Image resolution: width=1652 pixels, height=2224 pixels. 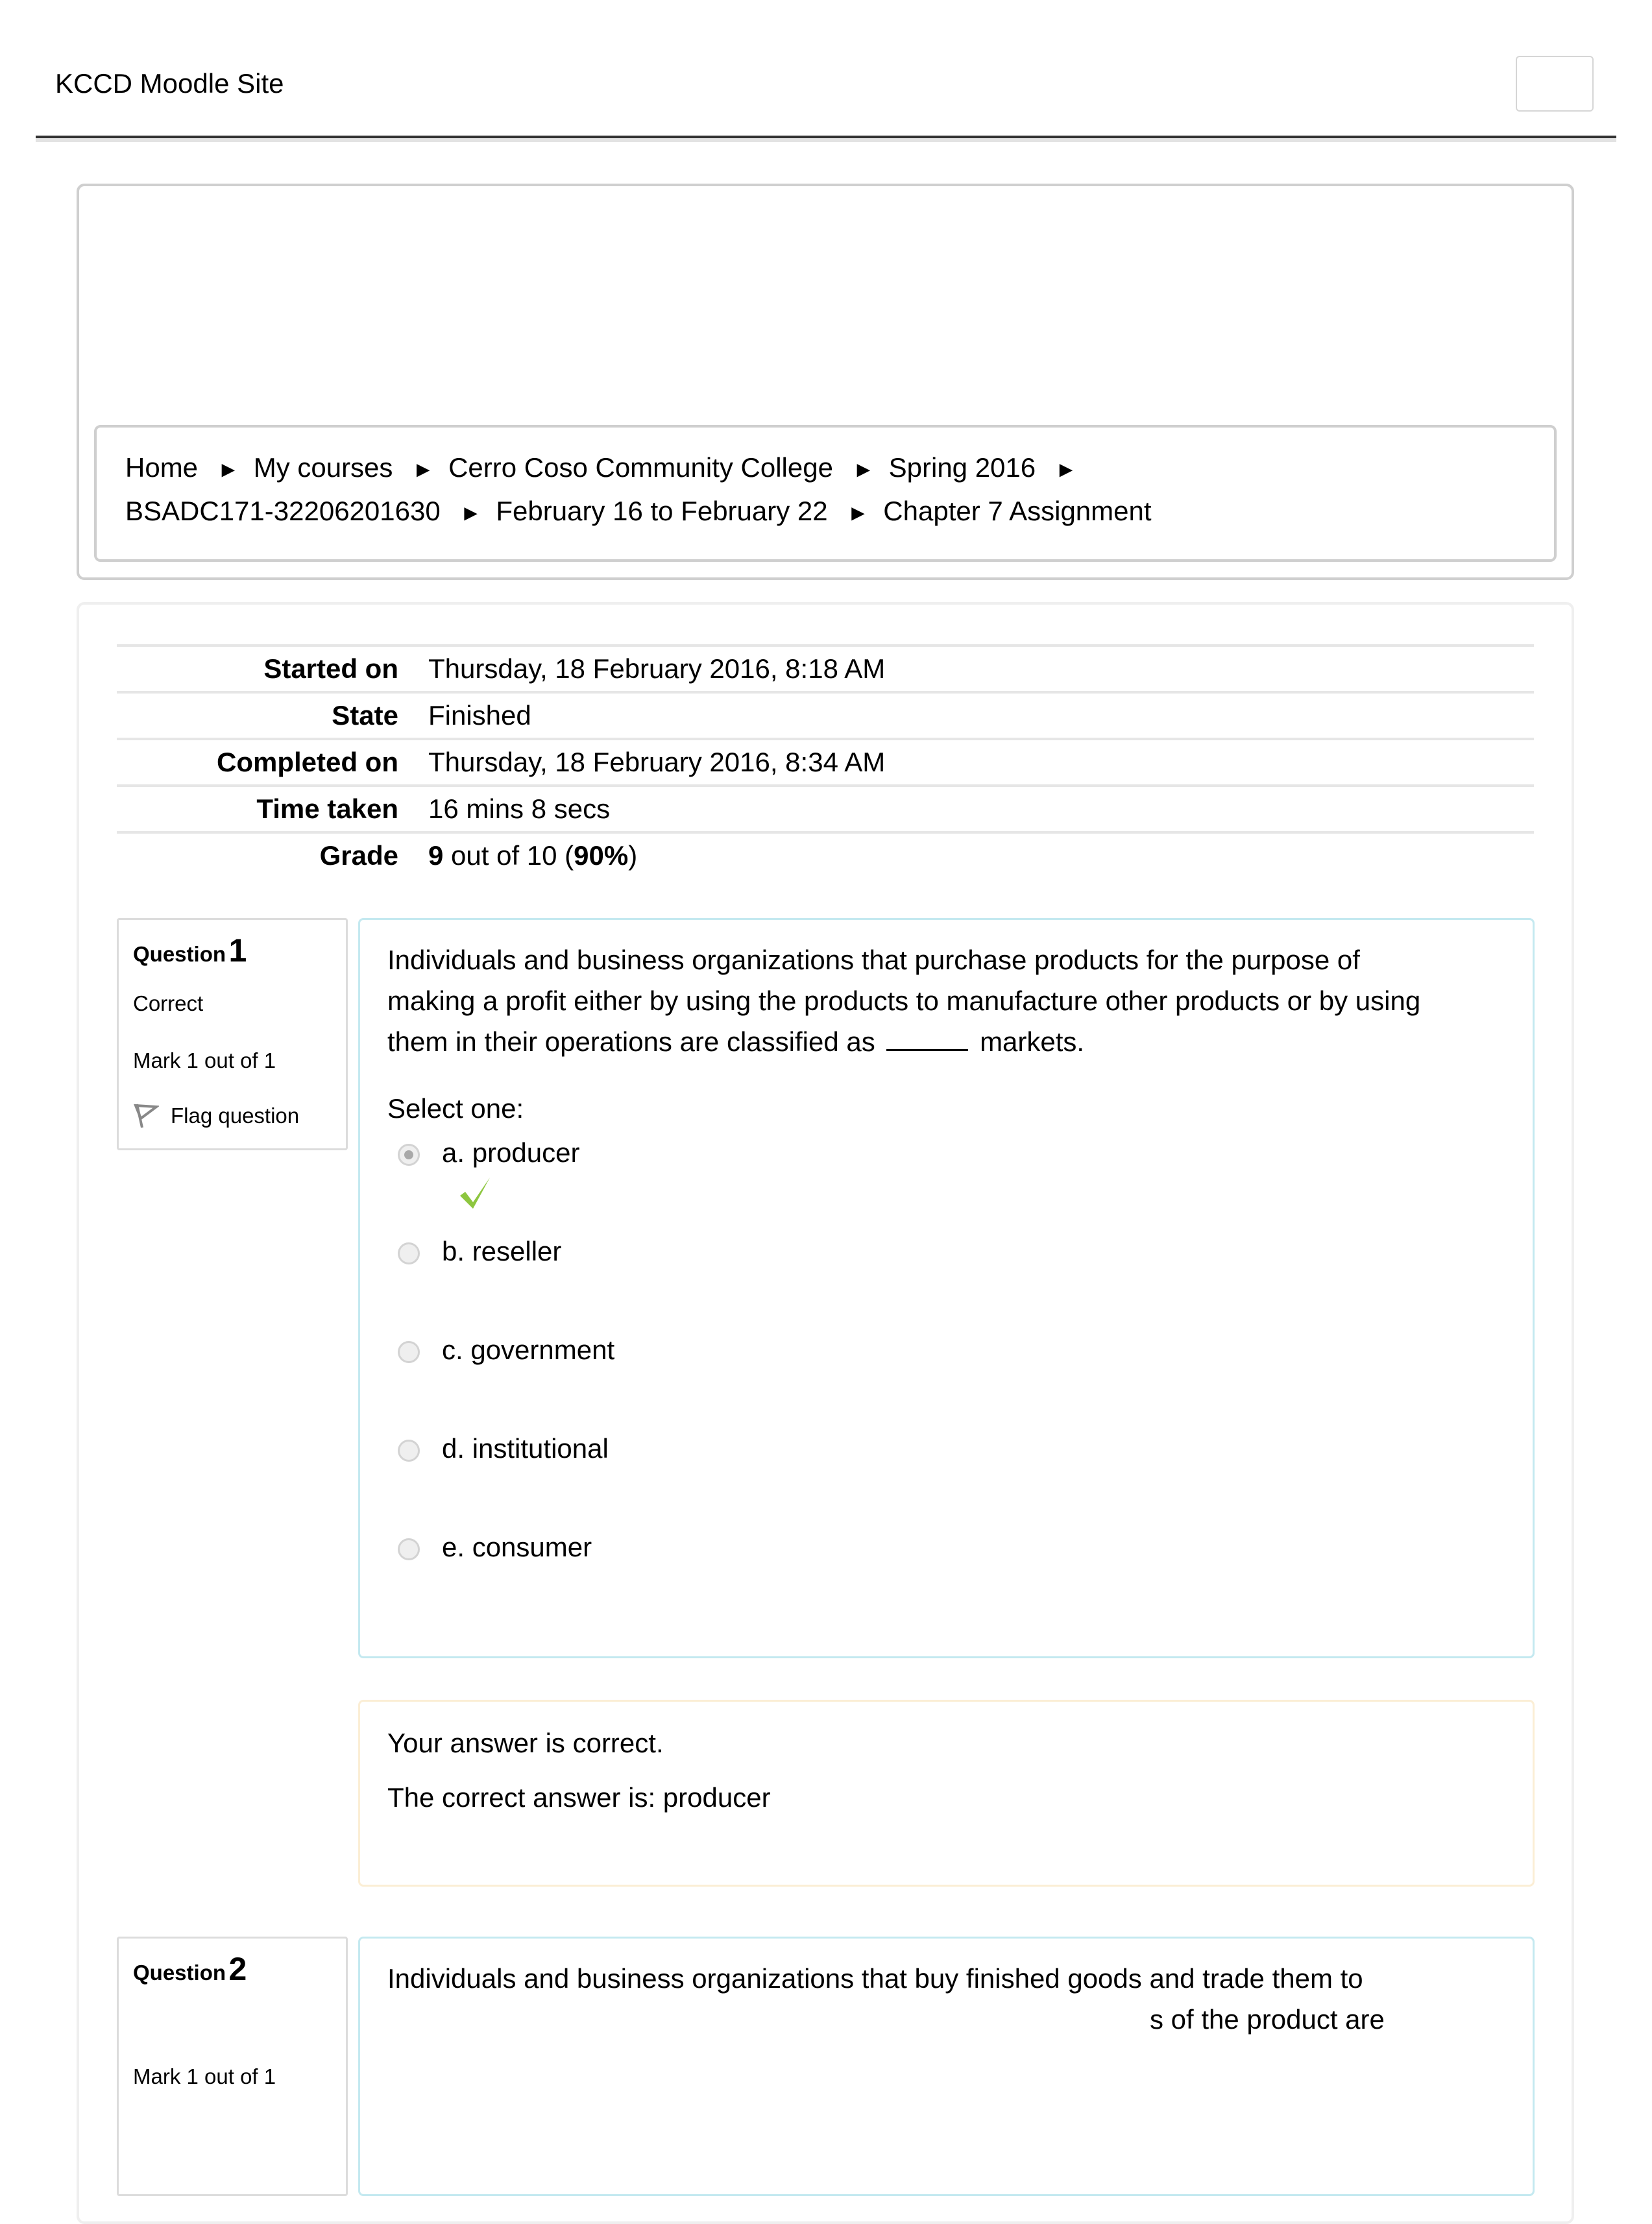 What do you see at coordinates (825, 807) in the screenshot?
I see `summary-row-time: Time taken 16 mins 8 secs` at bounding box center [825, 807].